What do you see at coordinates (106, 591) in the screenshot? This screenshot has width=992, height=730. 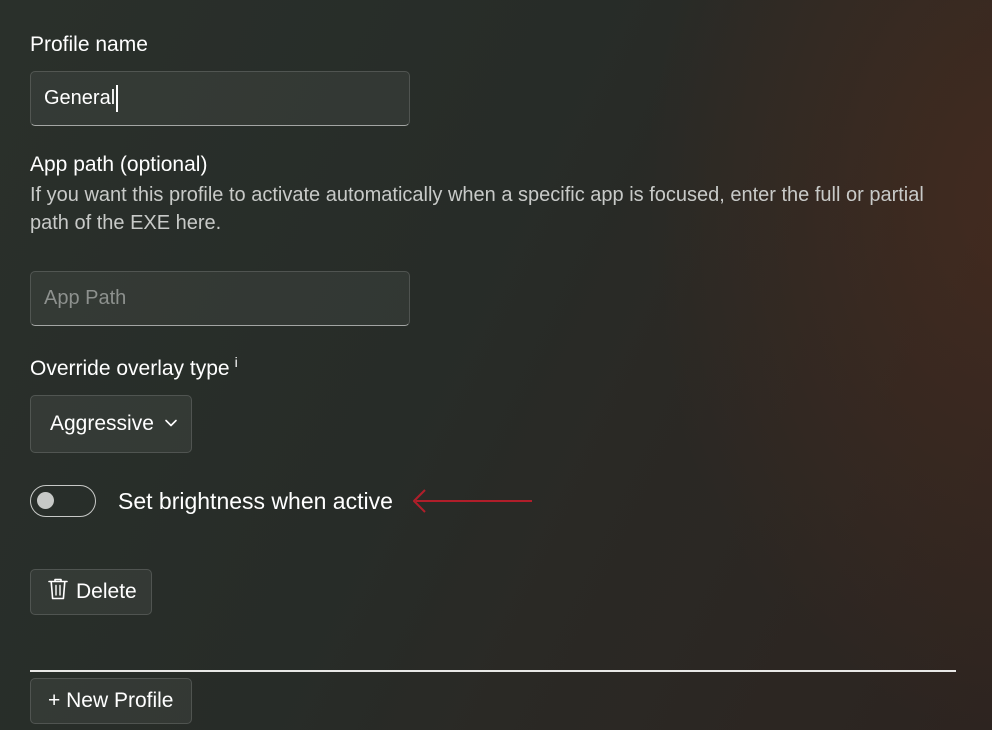 I see `delete-button-label: Delete` at bounding box center [106, 591].